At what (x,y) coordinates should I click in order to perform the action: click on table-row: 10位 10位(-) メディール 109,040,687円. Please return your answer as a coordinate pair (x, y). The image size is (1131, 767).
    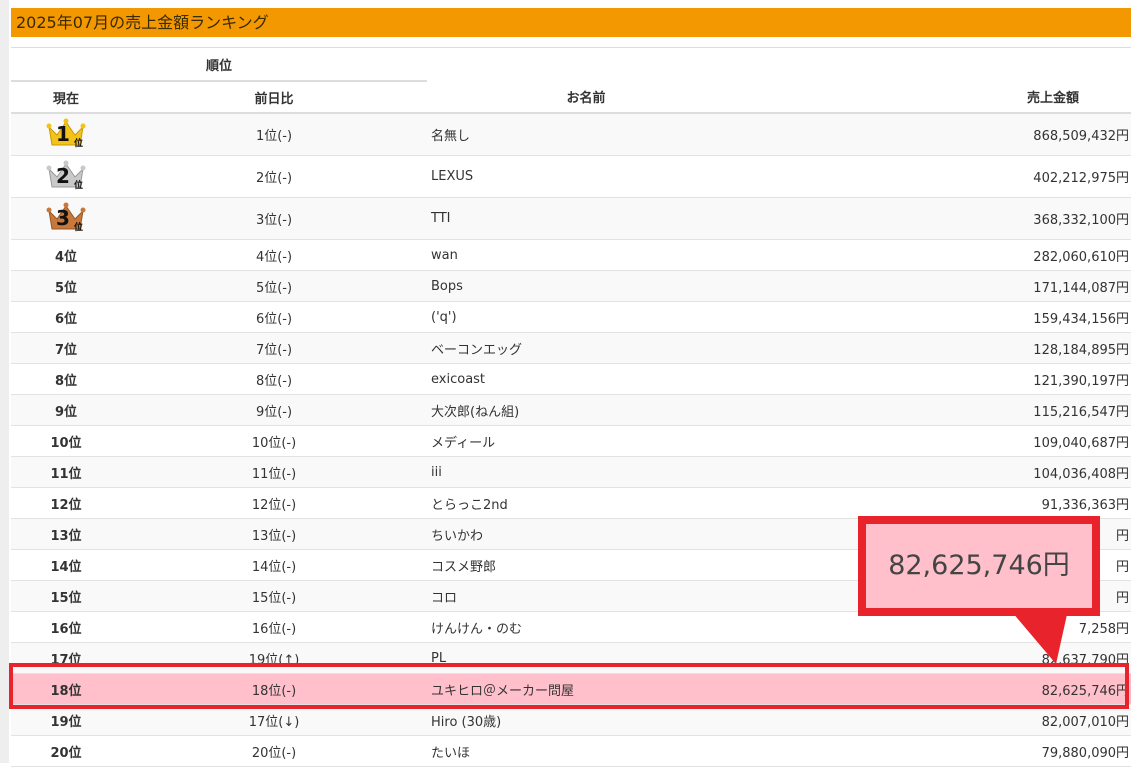
    Looking at the image, I should click on (571, 441).